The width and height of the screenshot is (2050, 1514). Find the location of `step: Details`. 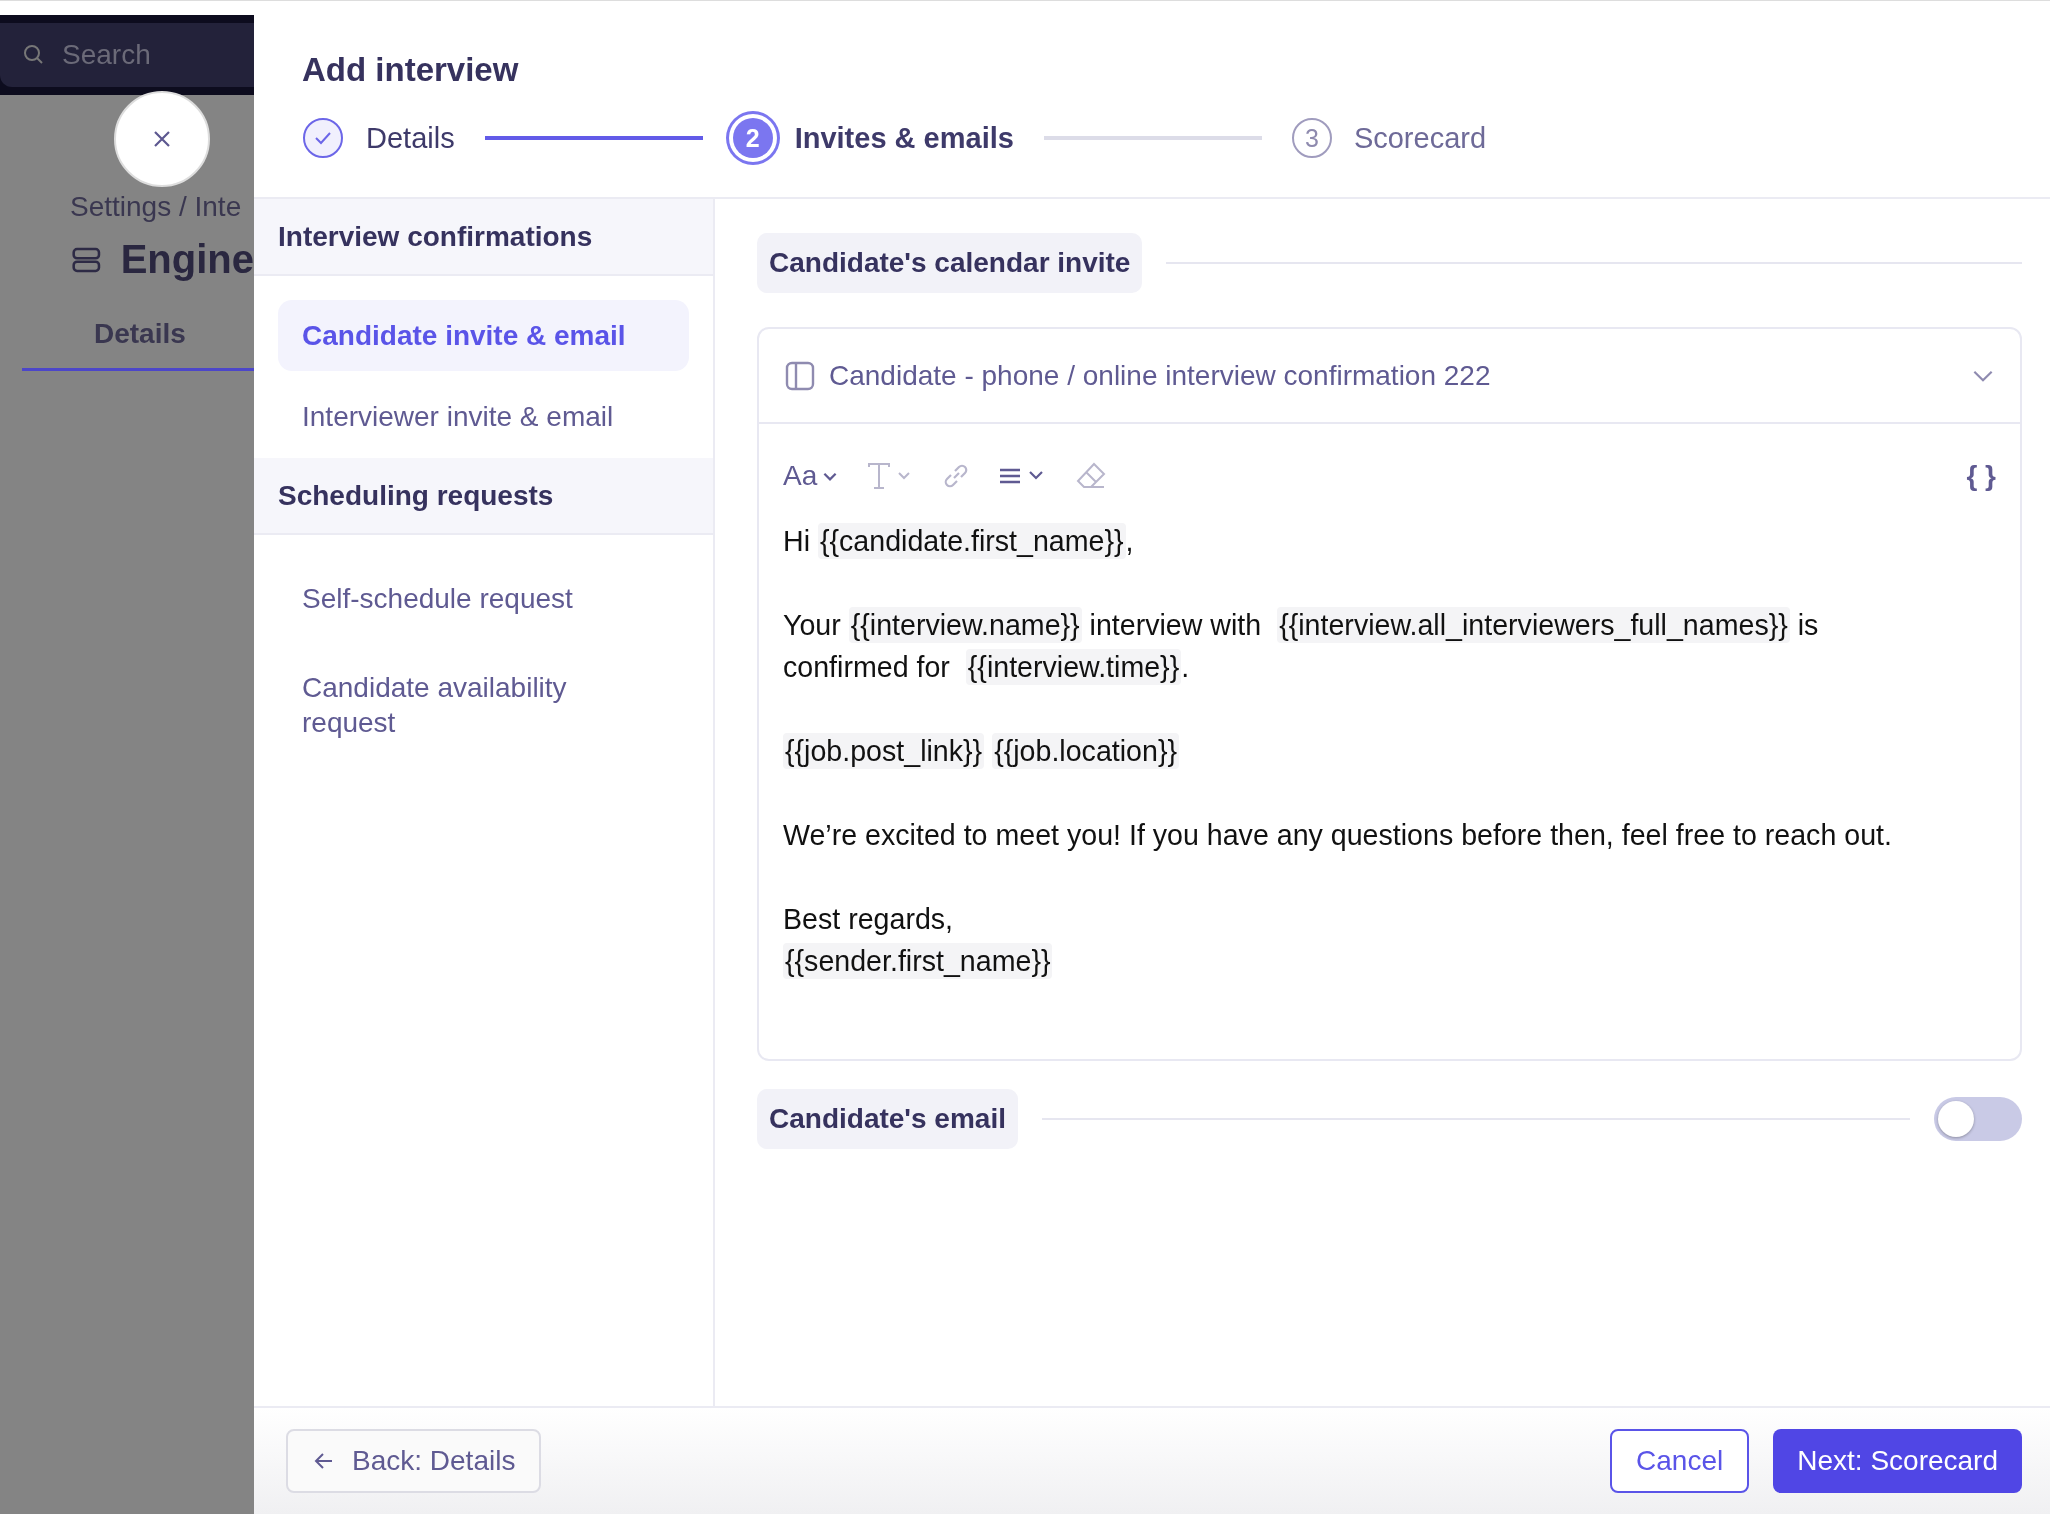

step: Details is located at coordinates (378, 138).